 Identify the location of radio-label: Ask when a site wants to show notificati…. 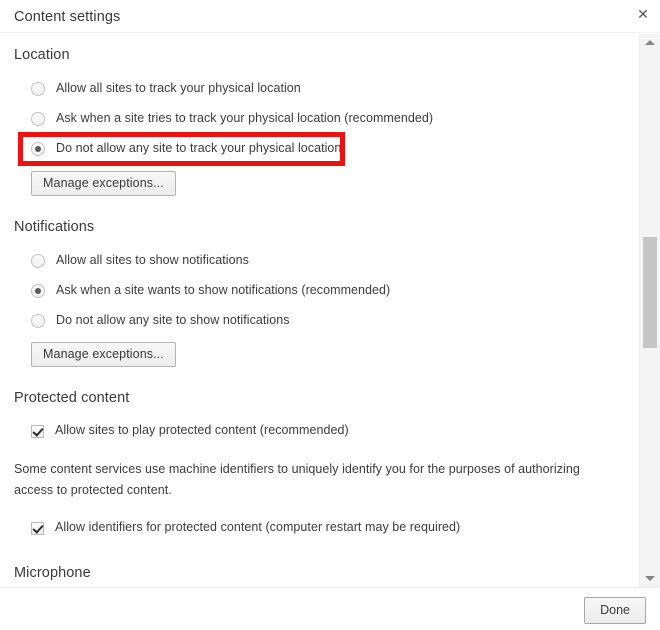
(223, 290).